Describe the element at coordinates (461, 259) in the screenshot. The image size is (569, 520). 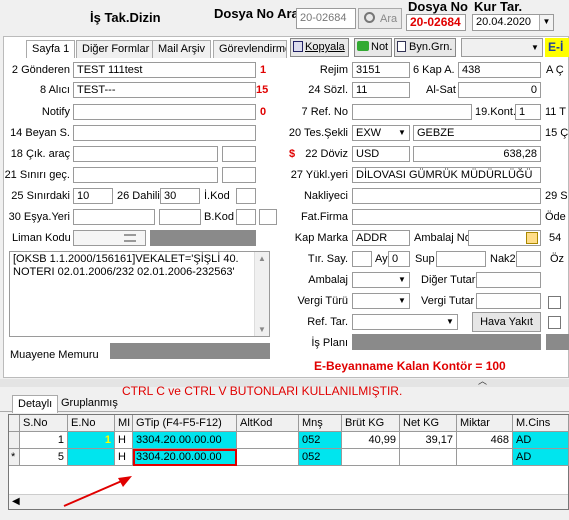
I see `sup-input` at that location.